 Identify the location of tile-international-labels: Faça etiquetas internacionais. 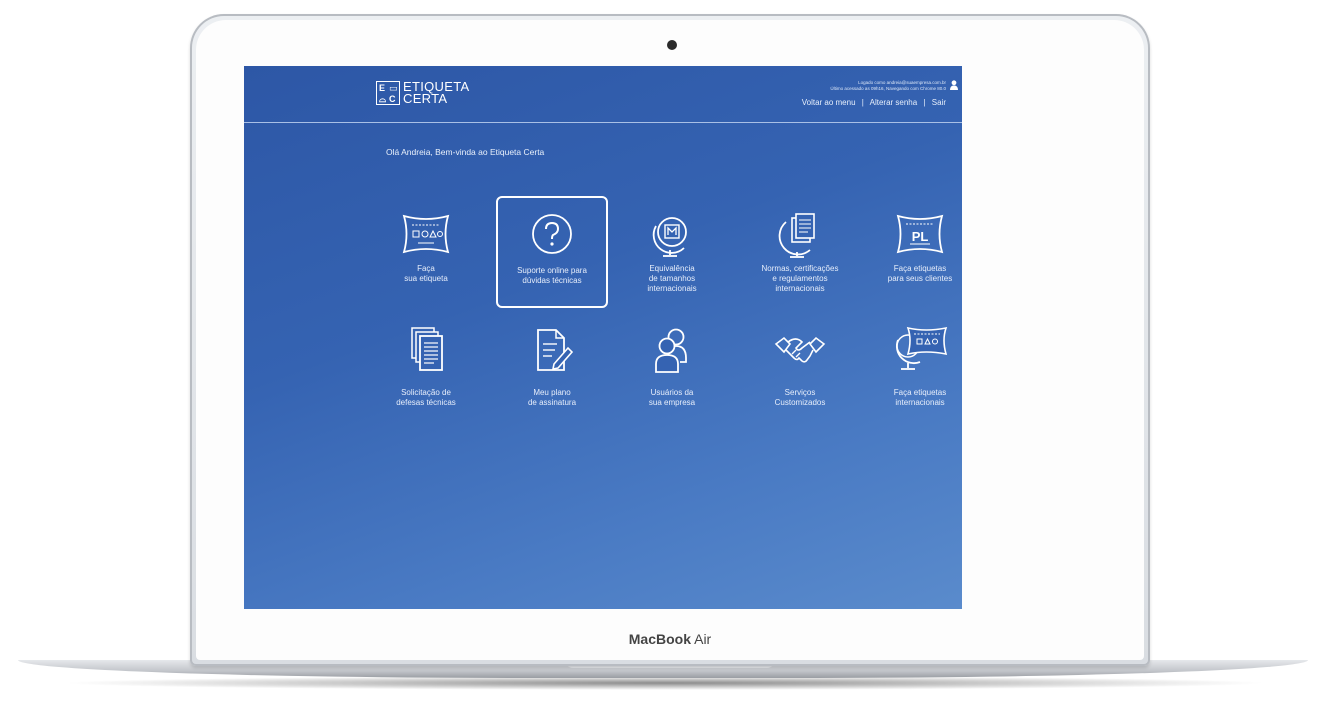
(913, 376).